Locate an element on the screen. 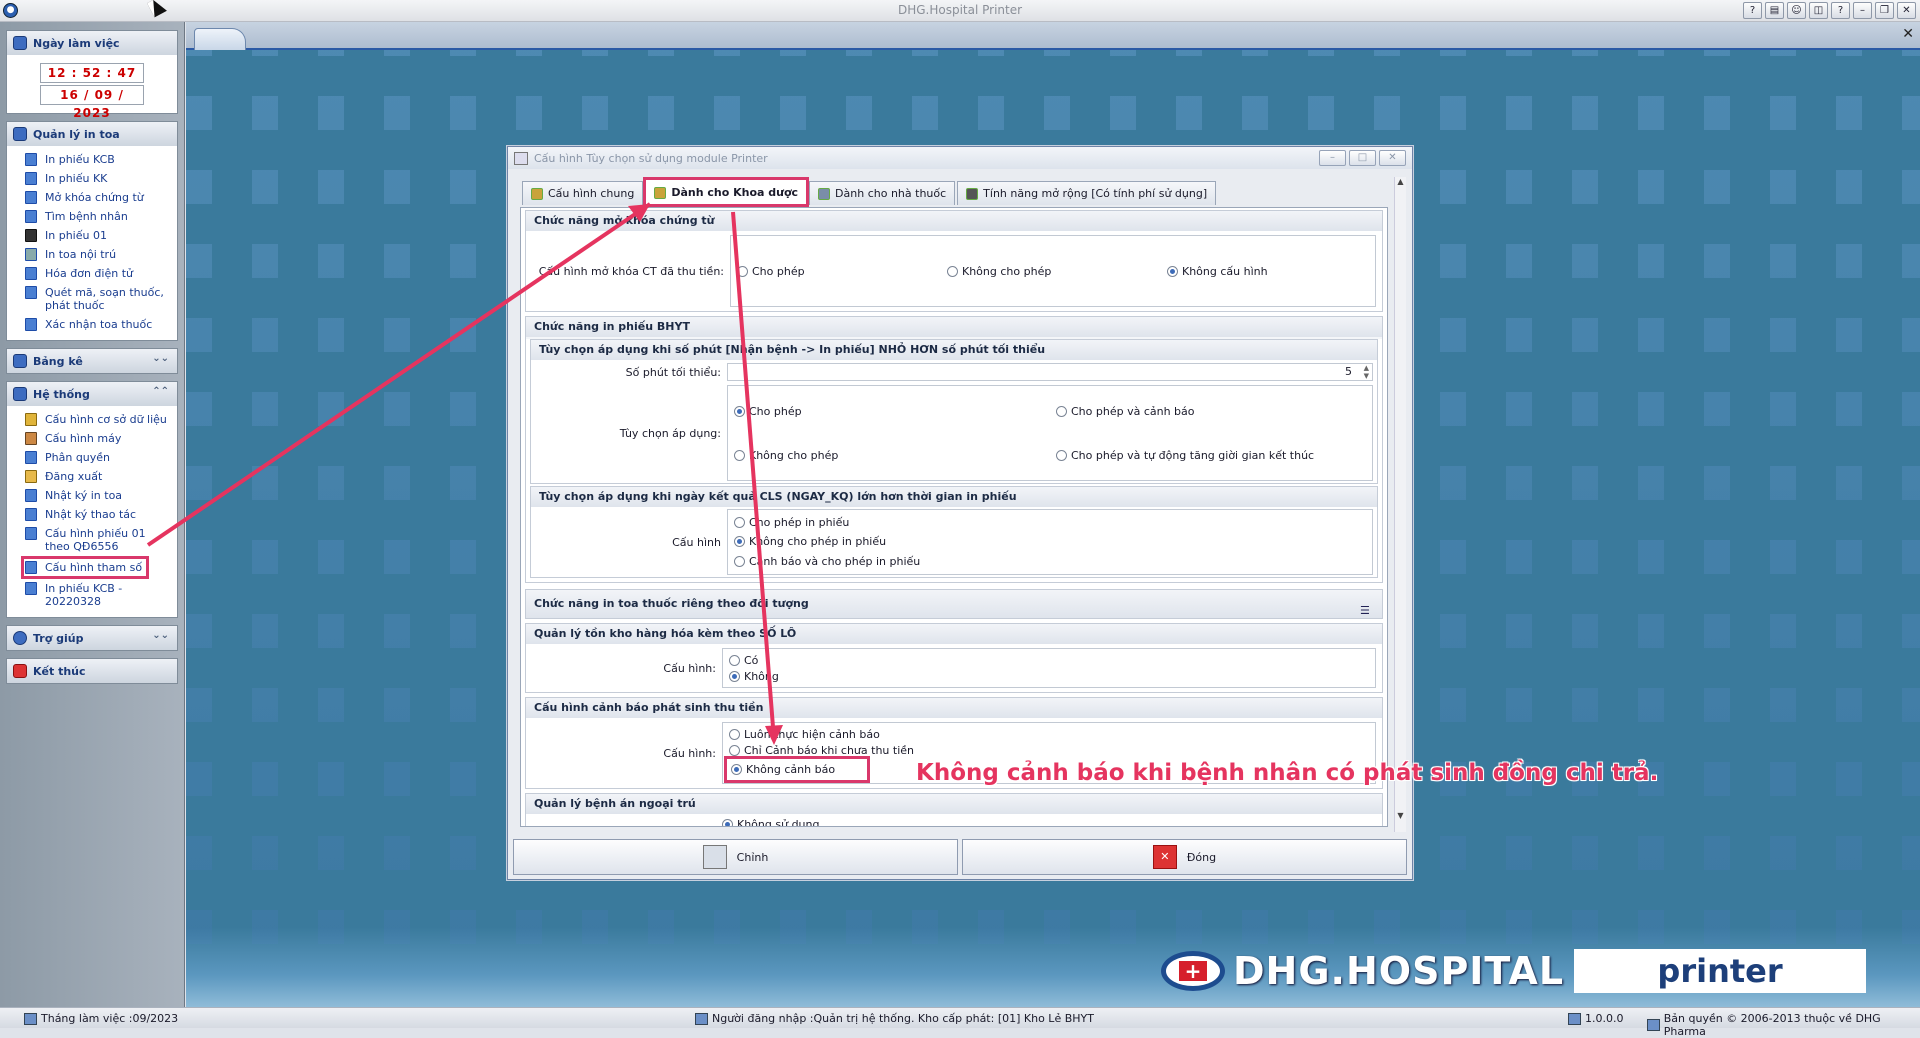 This screenshot has height=1038, width=1920. exit-title: Kết thúc is located at coordinates (59, 671).